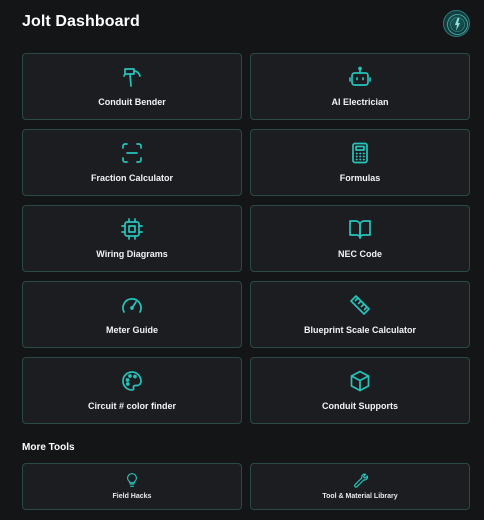  What do you see at coordinates (132, 496) in the screenshot?
I see `more-tool-label: Field Hacks` at bounding box center [132, 496].